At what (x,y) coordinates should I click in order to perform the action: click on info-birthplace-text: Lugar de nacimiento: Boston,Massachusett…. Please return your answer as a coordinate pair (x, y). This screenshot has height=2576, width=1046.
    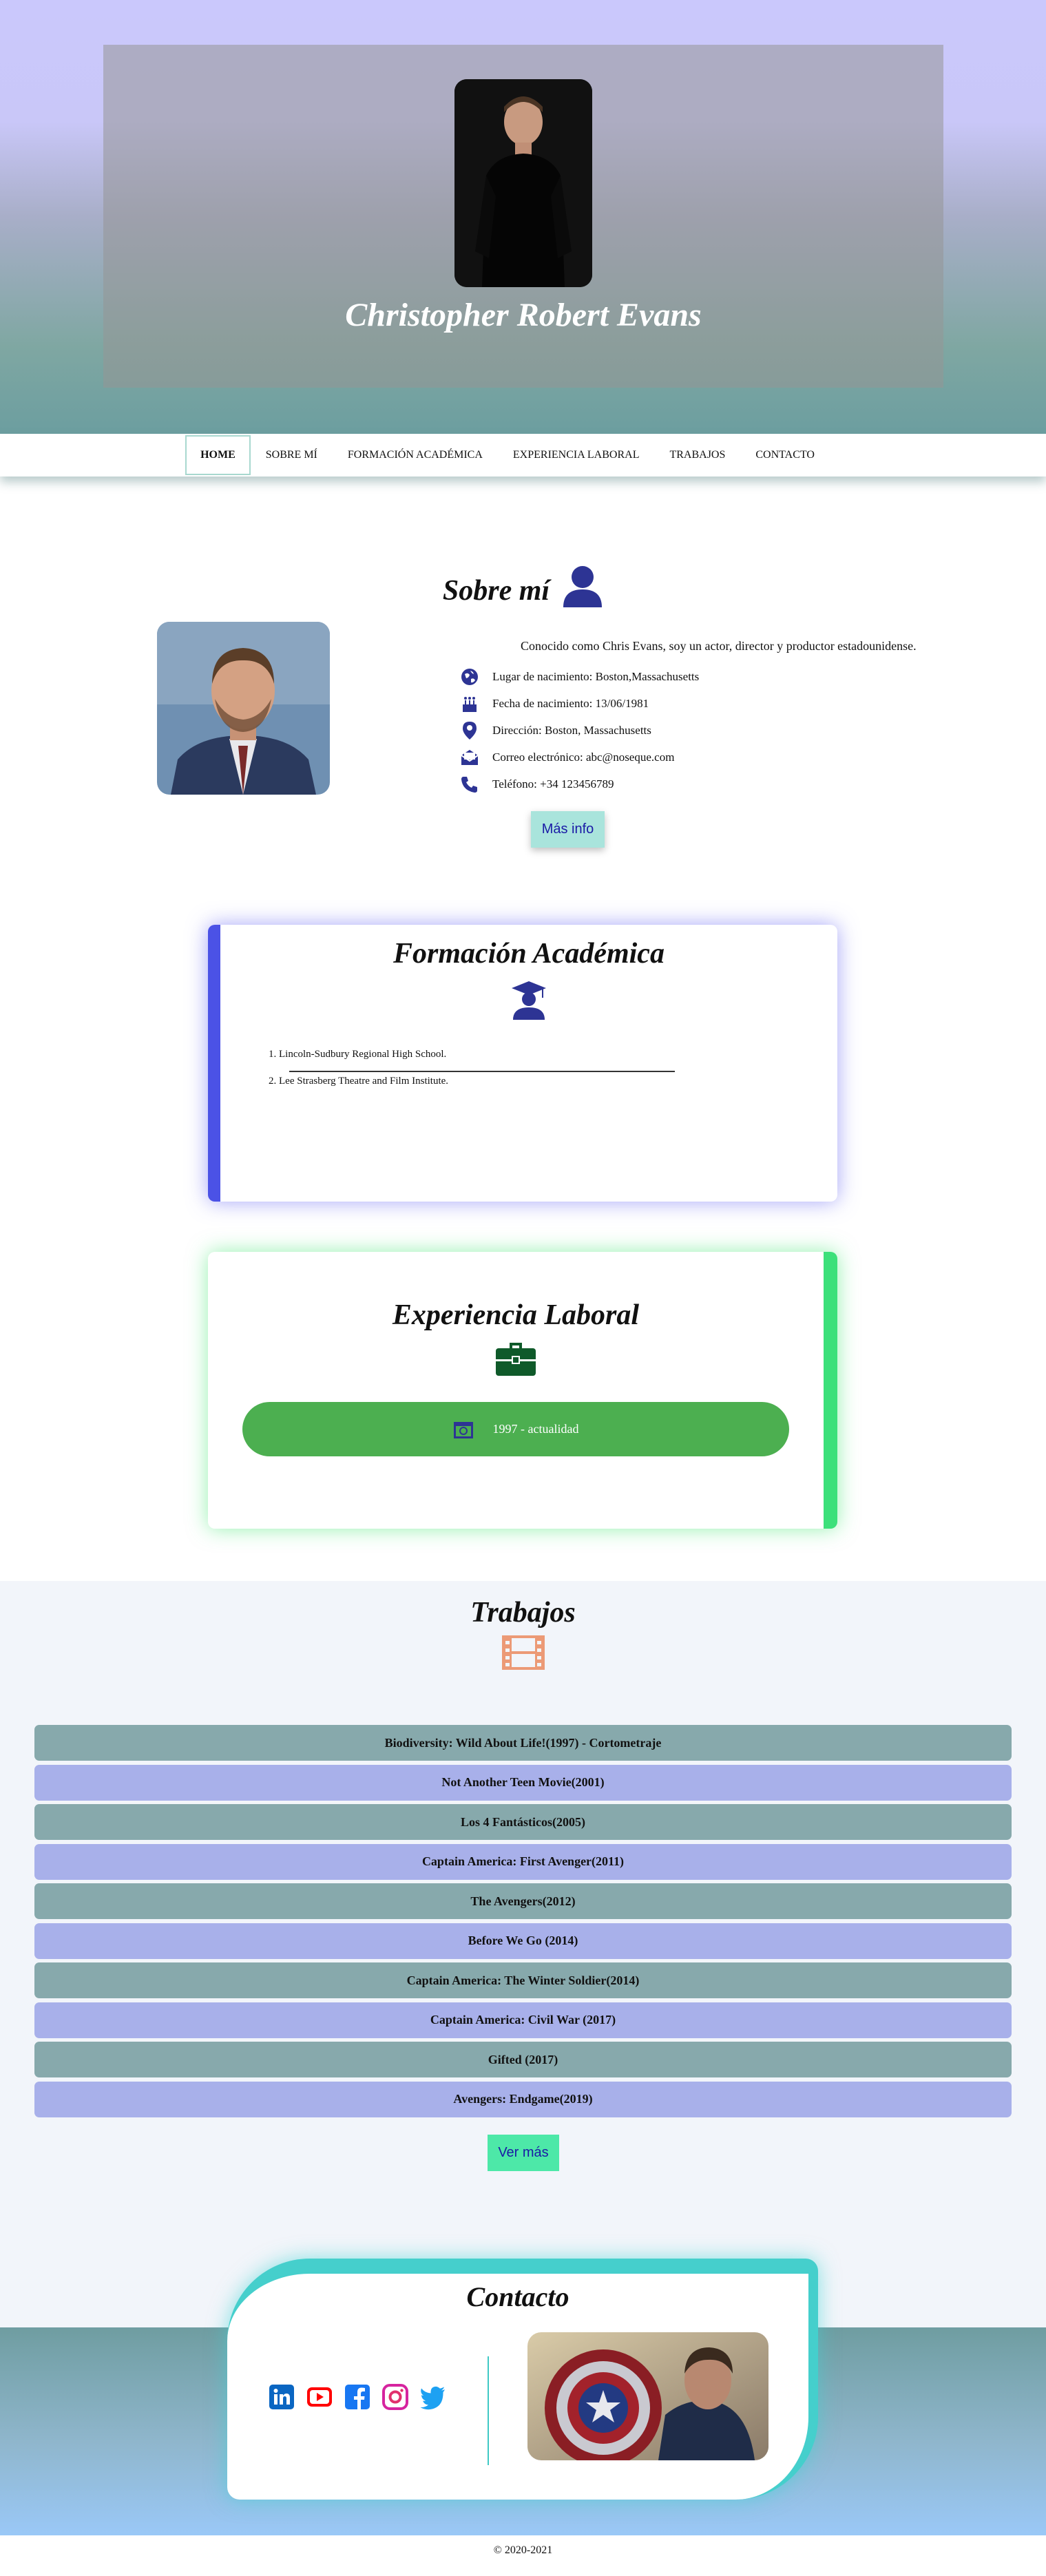
    Looking at the image, I should click on (596, 676).